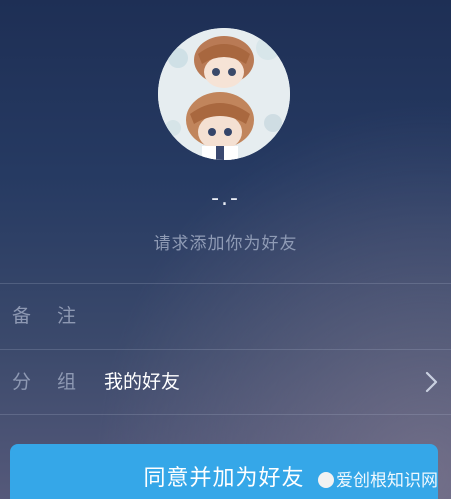 This screenshot has height=499, width=451. I want to click on remark-label: 备注, so click(57, 316).